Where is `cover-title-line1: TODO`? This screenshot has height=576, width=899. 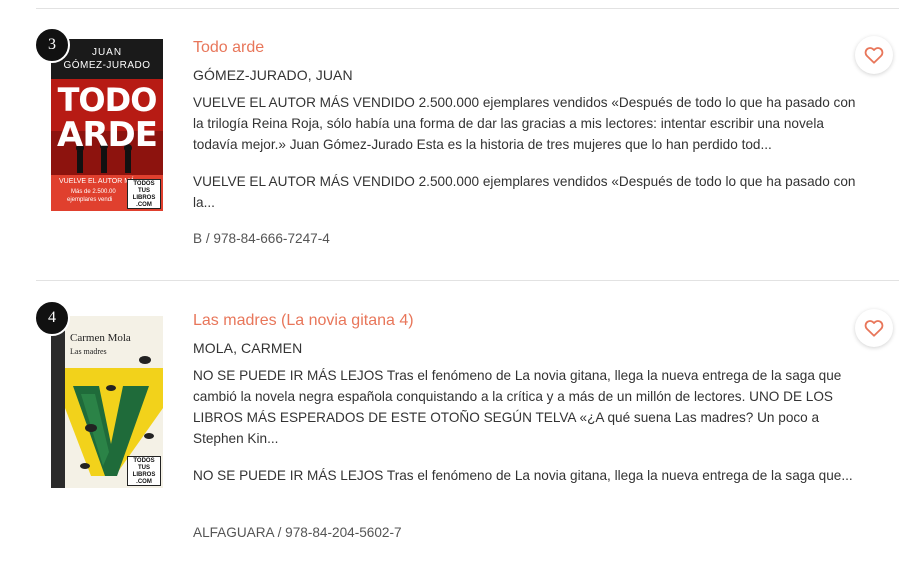 cover-title-line1: TODO is located at coordinates (107, 100).